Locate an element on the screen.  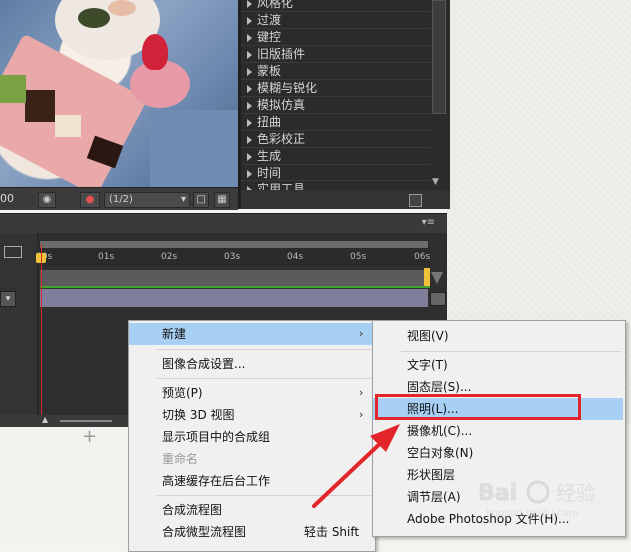
panel-menu-icon: ▾≡ is located at coordinates (428, 222).